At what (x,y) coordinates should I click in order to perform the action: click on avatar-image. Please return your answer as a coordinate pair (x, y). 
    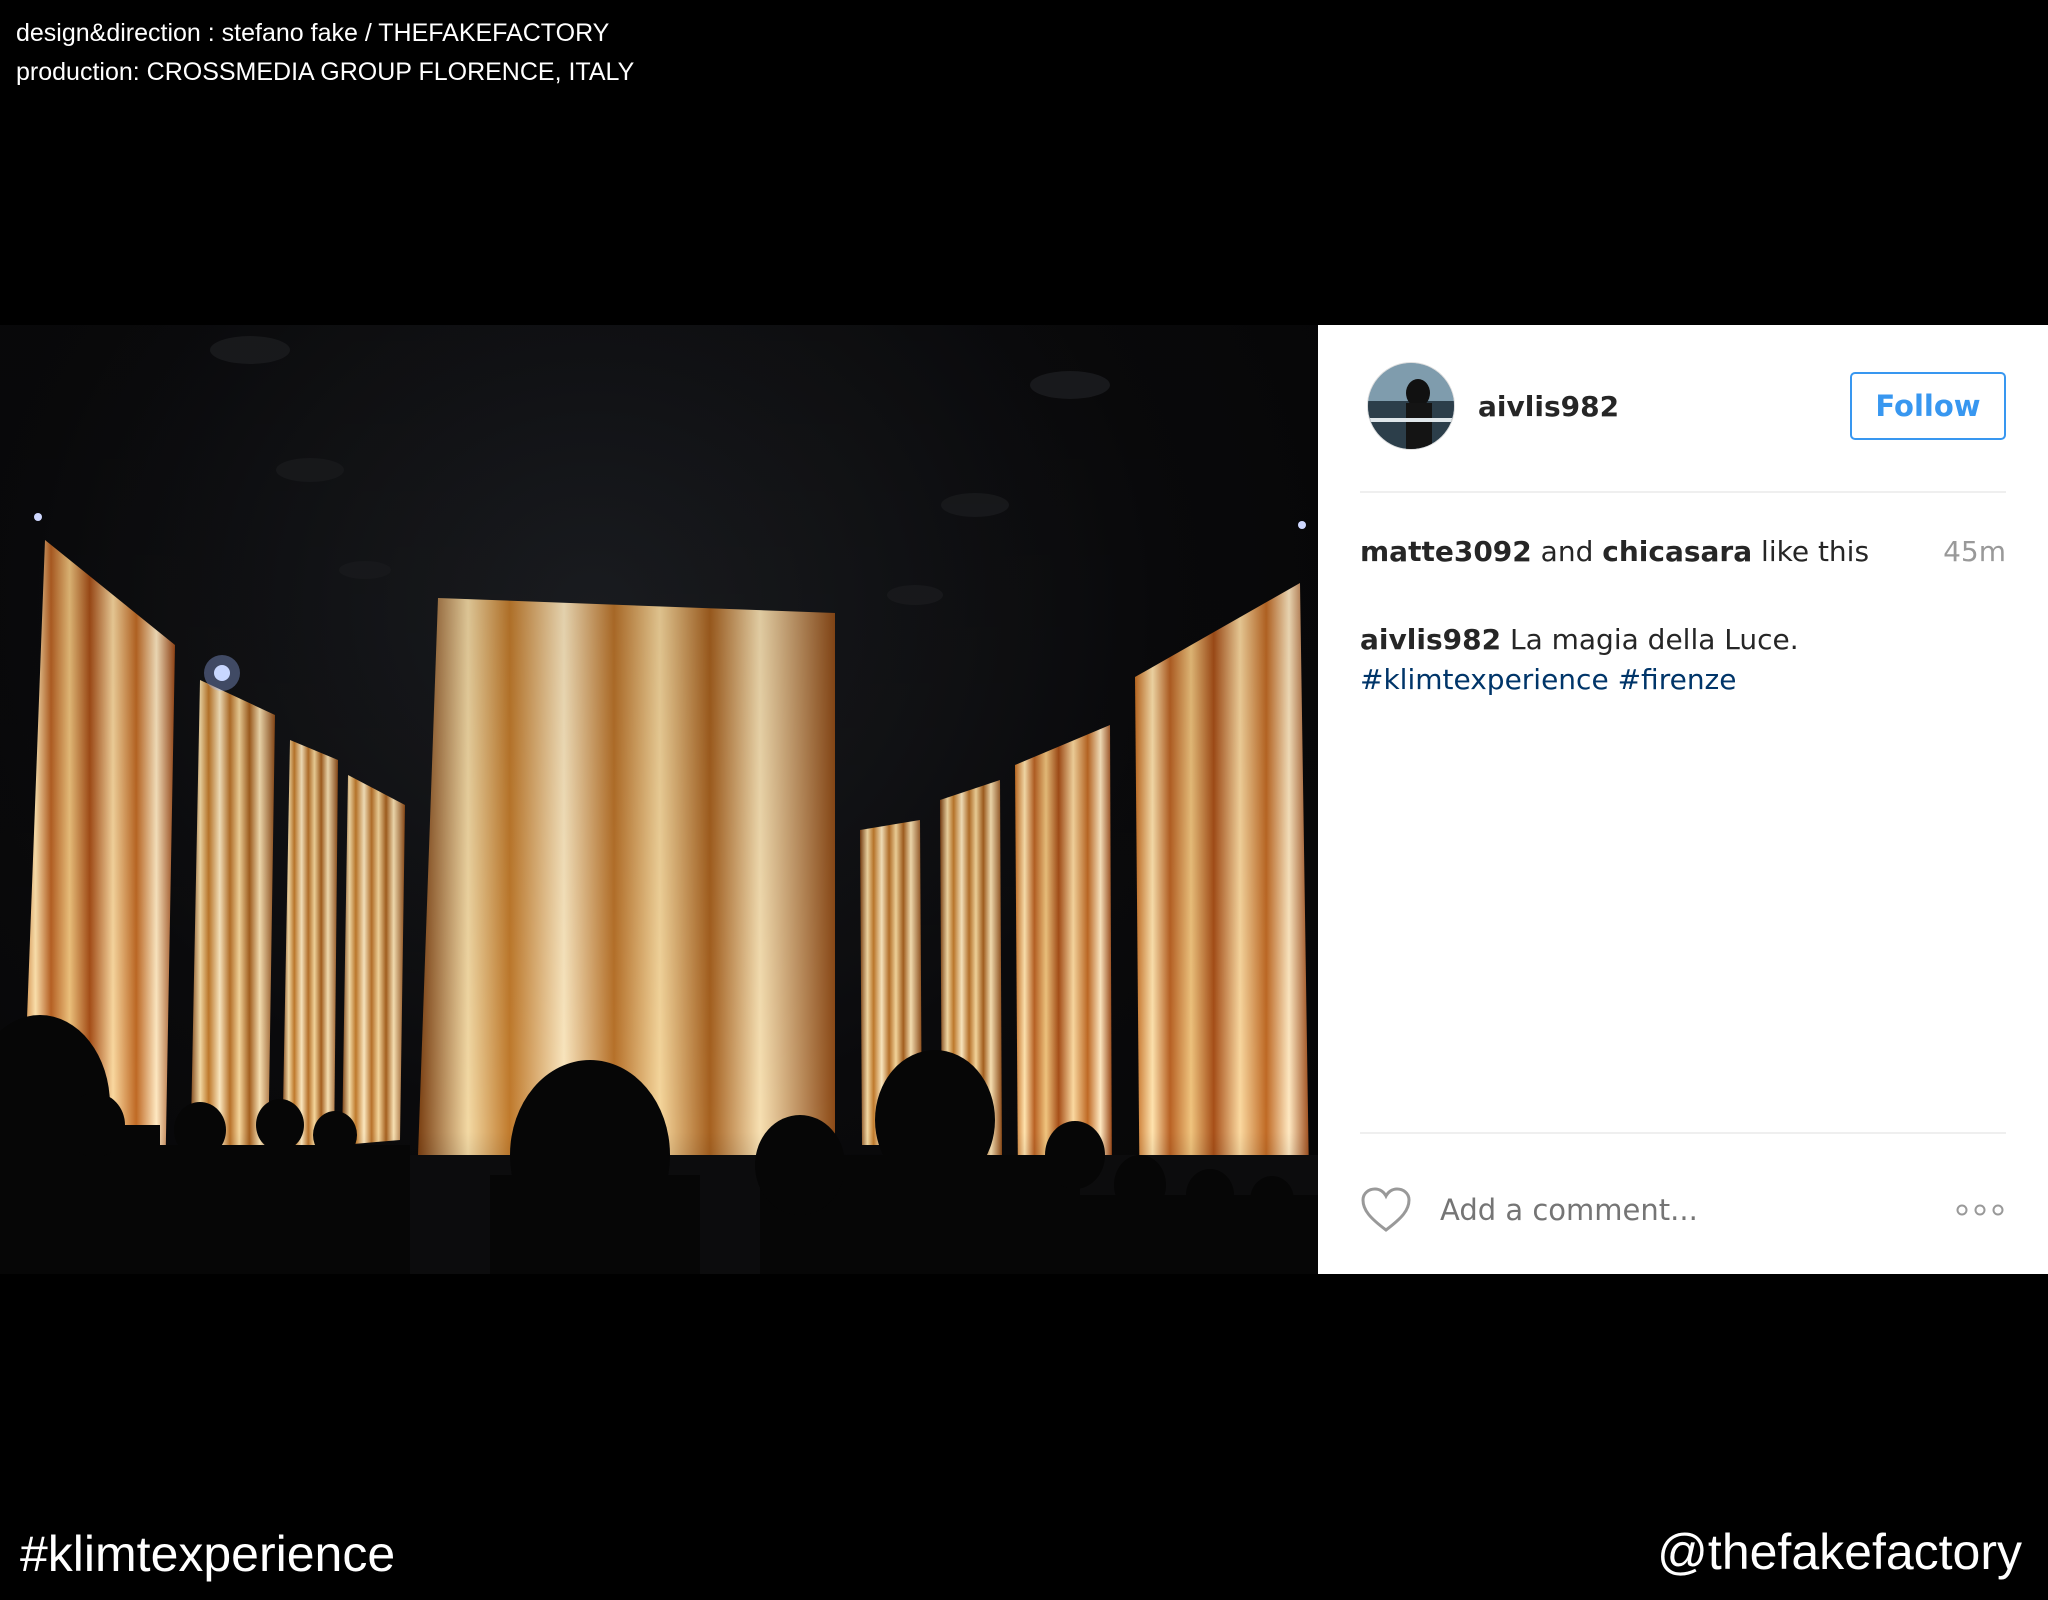
    Looking at the image, I should click on (1411, 406).